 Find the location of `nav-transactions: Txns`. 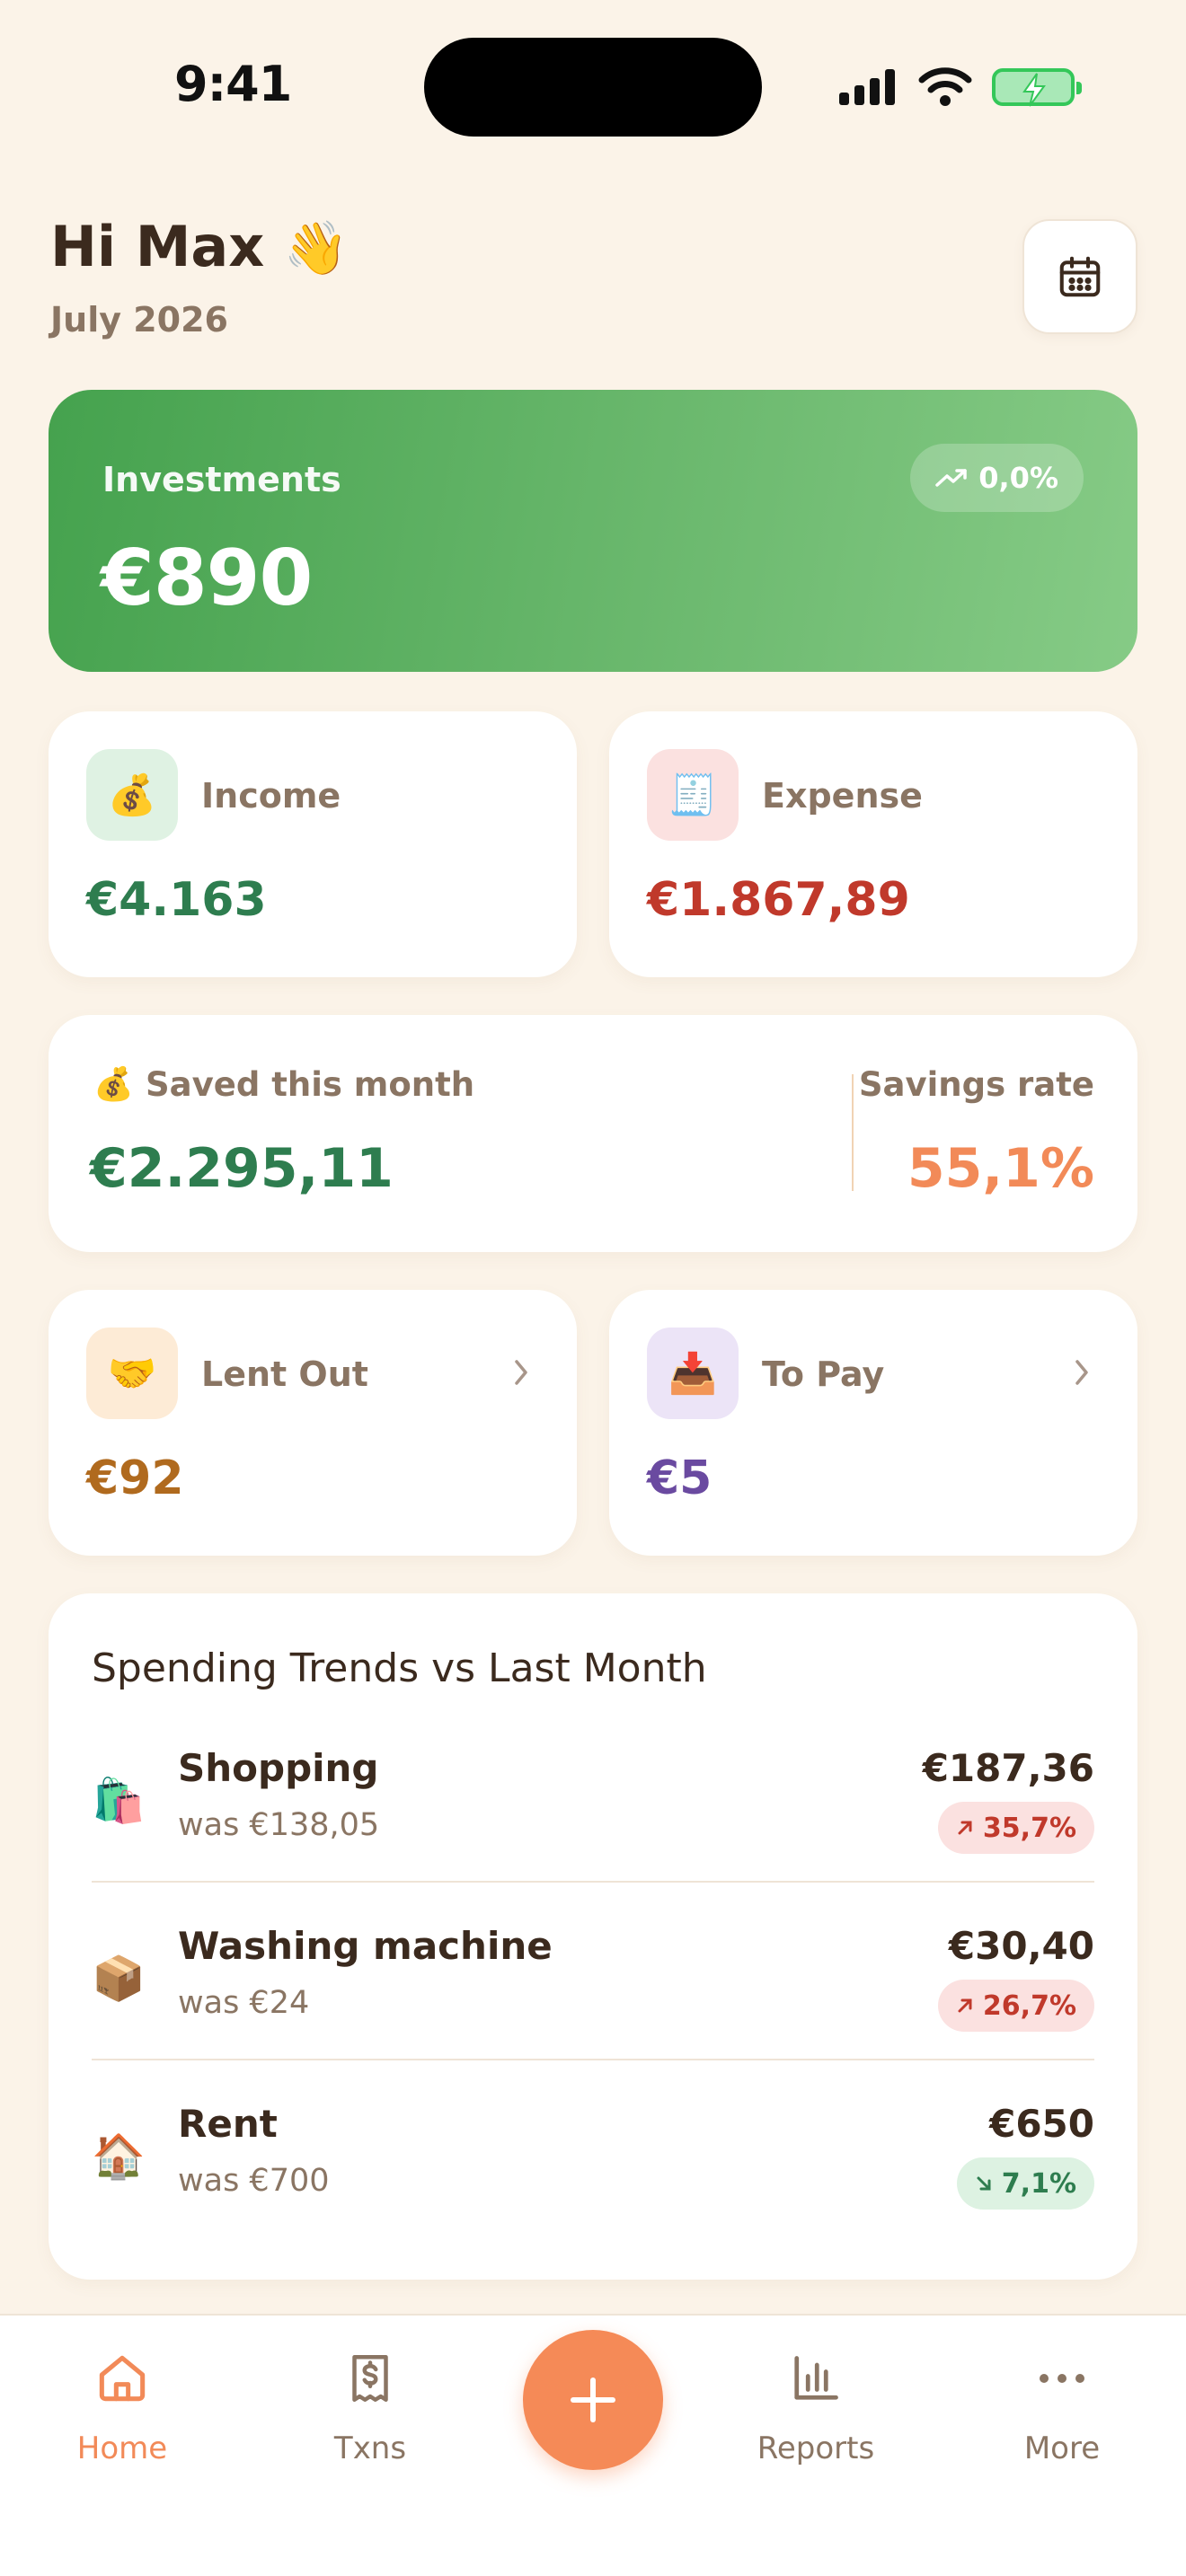

nav-transactions: Txns is located at coordinates (370, 2404).